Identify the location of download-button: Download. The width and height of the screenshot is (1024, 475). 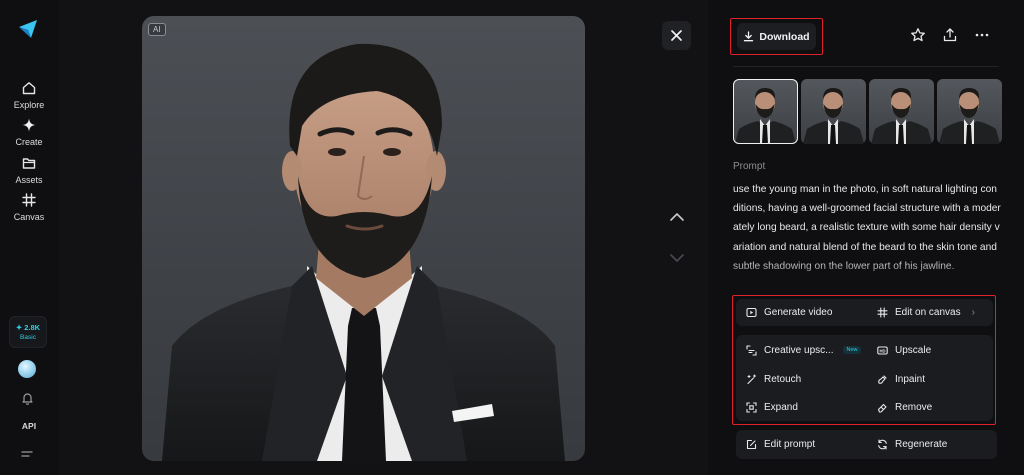
(776, 36).